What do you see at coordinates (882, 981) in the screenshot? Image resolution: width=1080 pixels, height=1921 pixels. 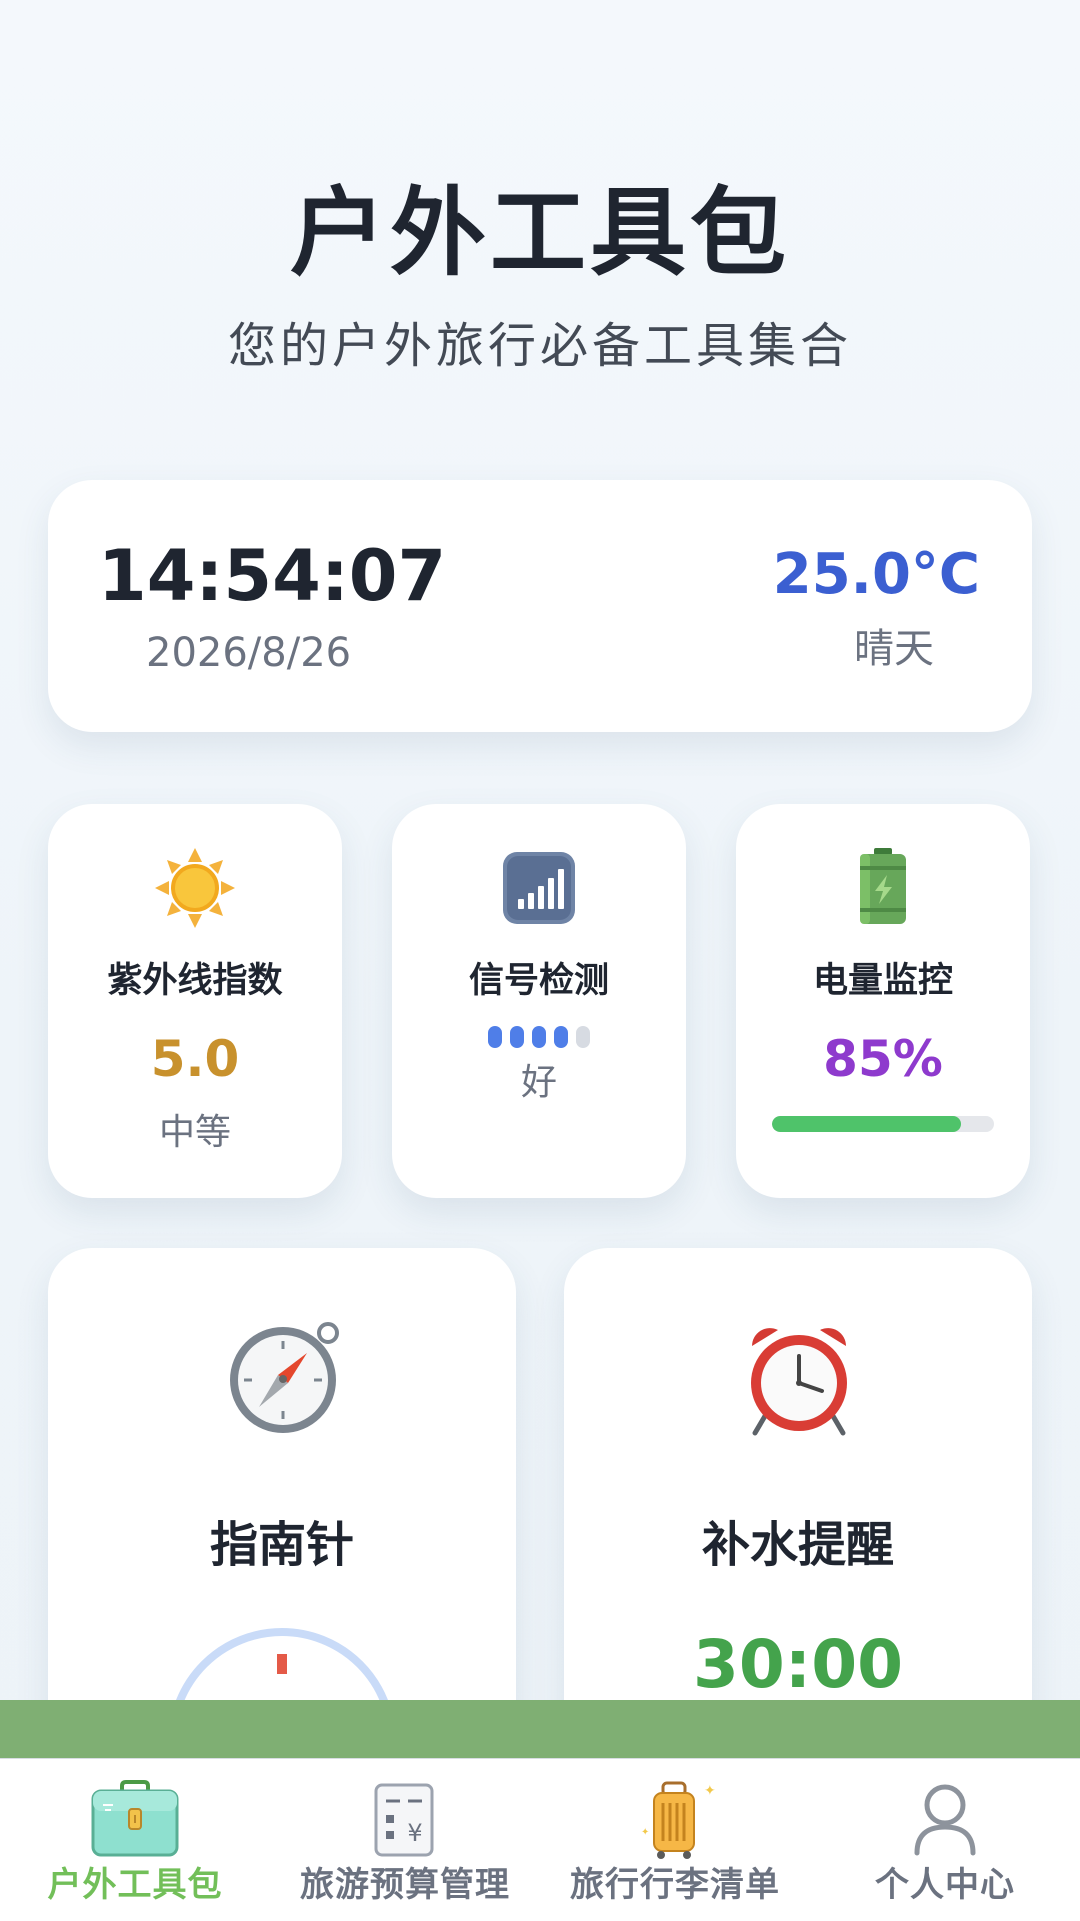 I see `battery-label: 电量监控` at bounding box center [882, 981].